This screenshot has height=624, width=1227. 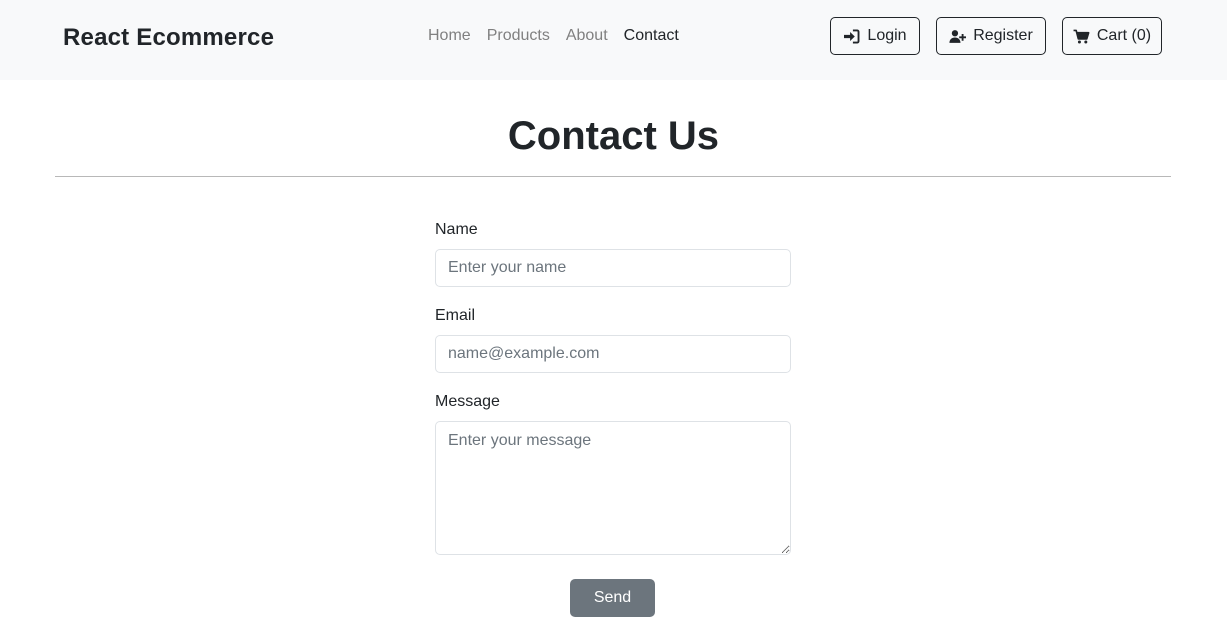 What do you see at coordinates (168, 38) in the screenshot?
I see `brand-logo: React Ecommerce` at bounding box center [168, 38].